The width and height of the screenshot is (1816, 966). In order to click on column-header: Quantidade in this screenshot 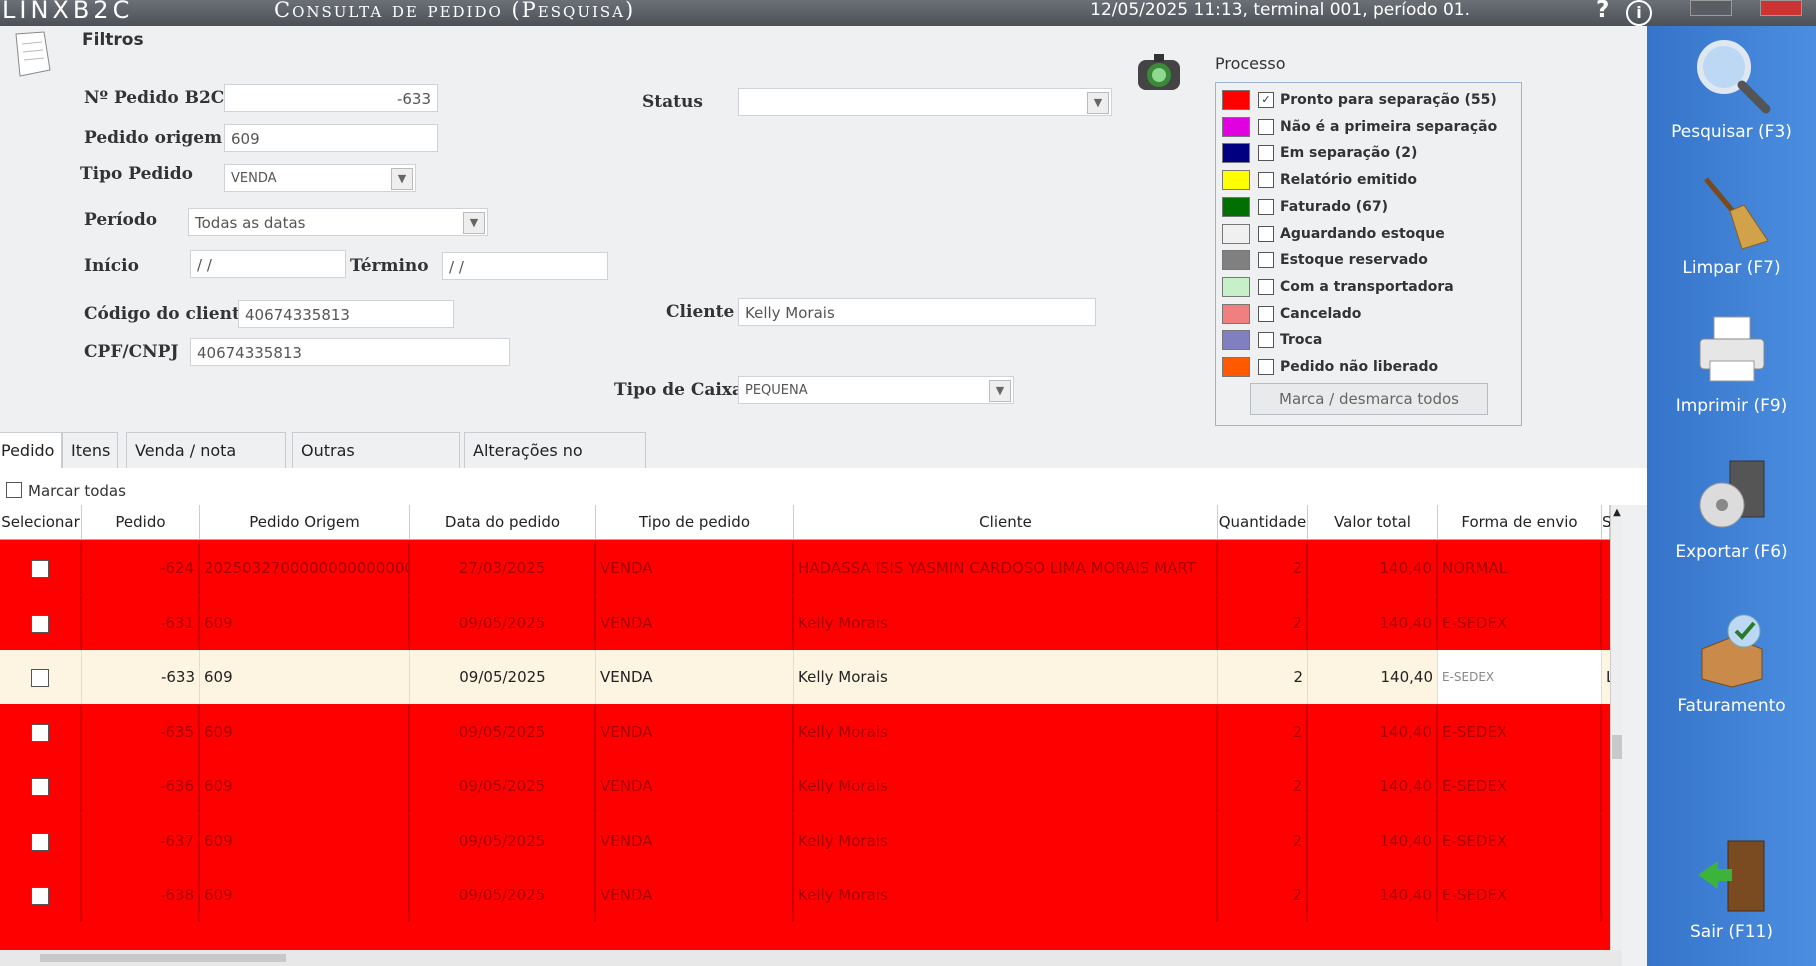, I will do `click(1263, 522)`.